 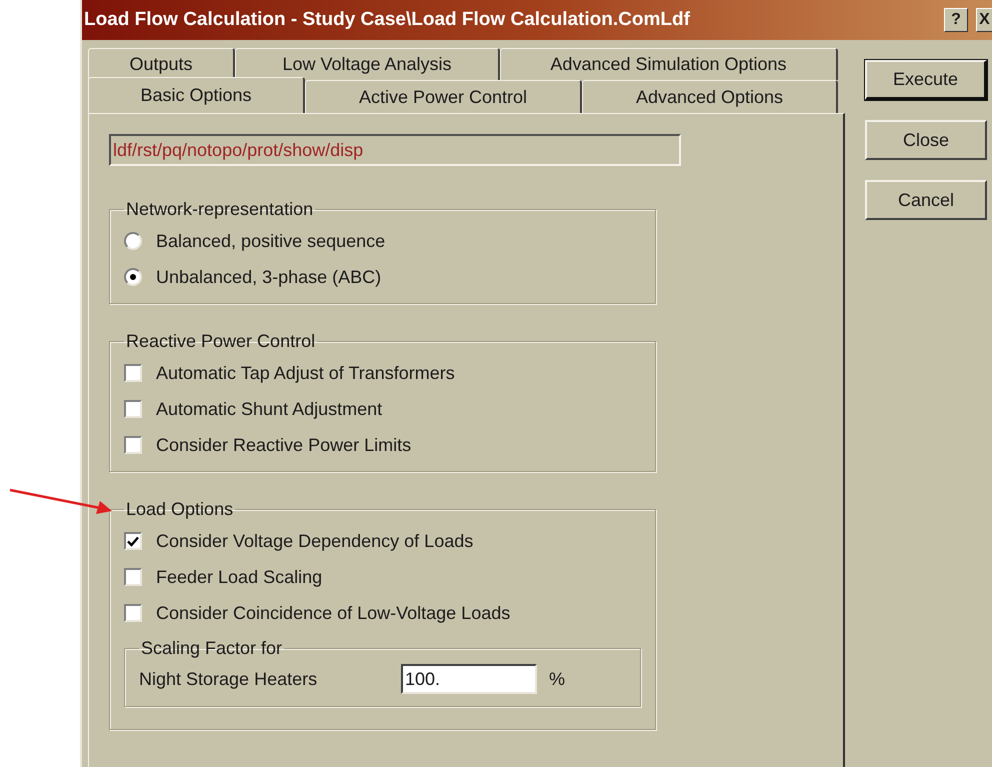 I want to click on tab: Low Voltage Analysis, so click(x=367, y=64).